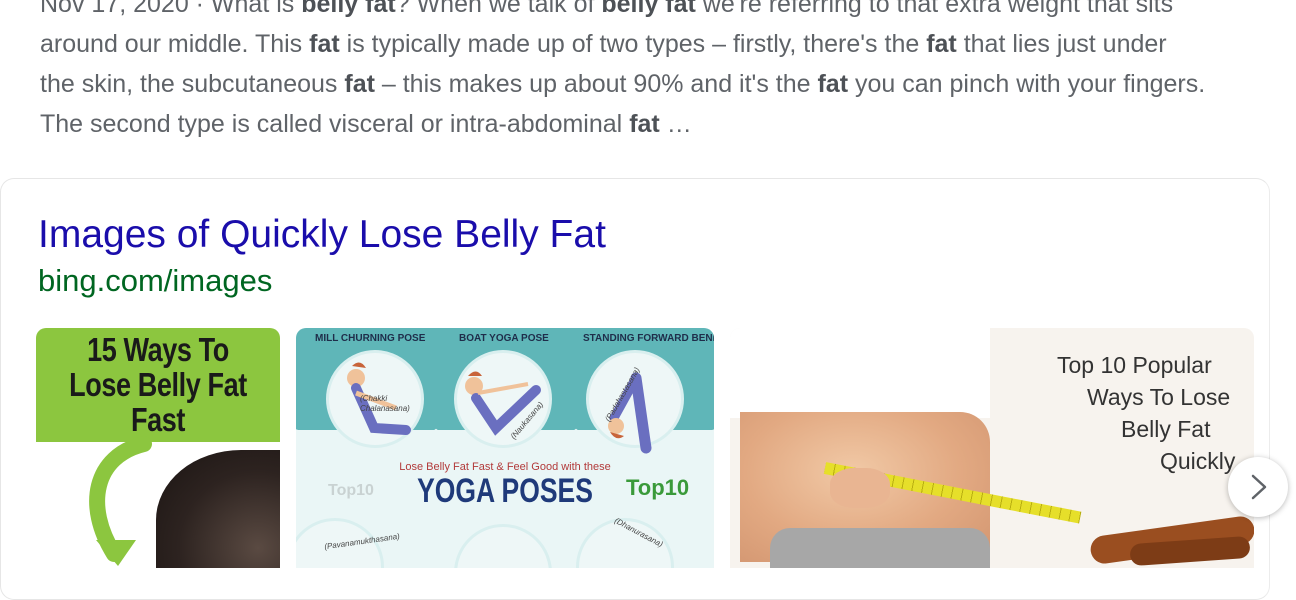 This screenshot has width=1296, height=600. What do you see at coordinates (1061, 44) in the screenshot?
I see `snippet-text: that lies just under` at bounding box center [1061, 44].